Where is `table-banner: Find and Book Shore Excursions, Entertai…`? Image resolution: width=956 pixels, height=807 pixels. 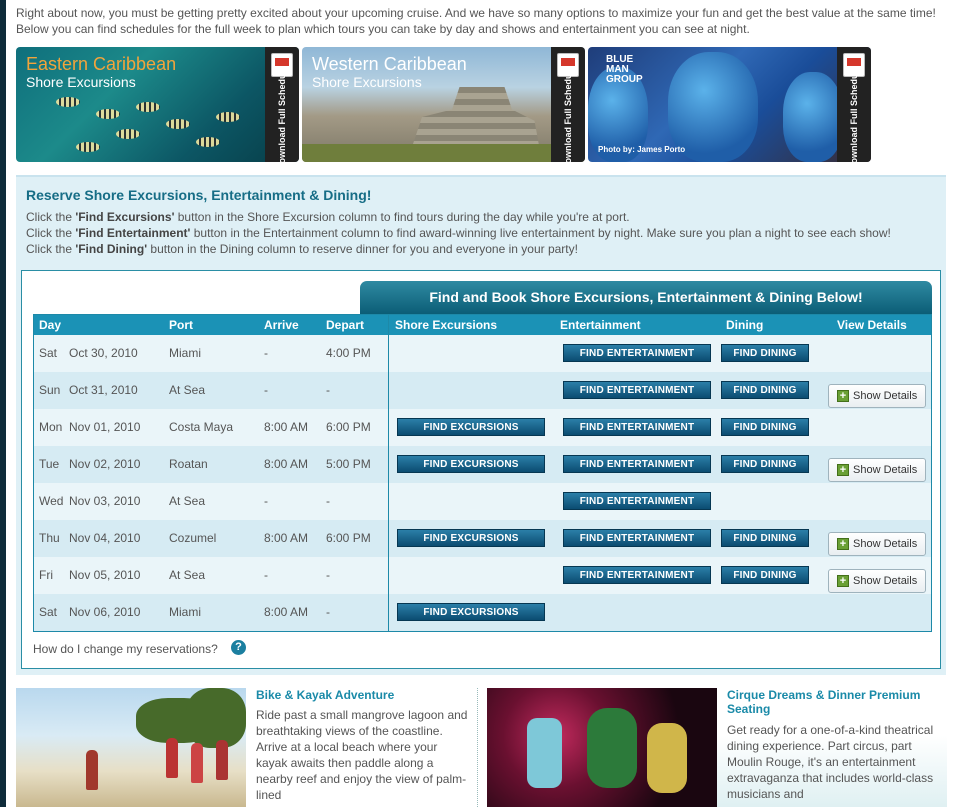 table-banner: Find and Book Shore Excursions, Entertai… is located at coordinates (646, 297).